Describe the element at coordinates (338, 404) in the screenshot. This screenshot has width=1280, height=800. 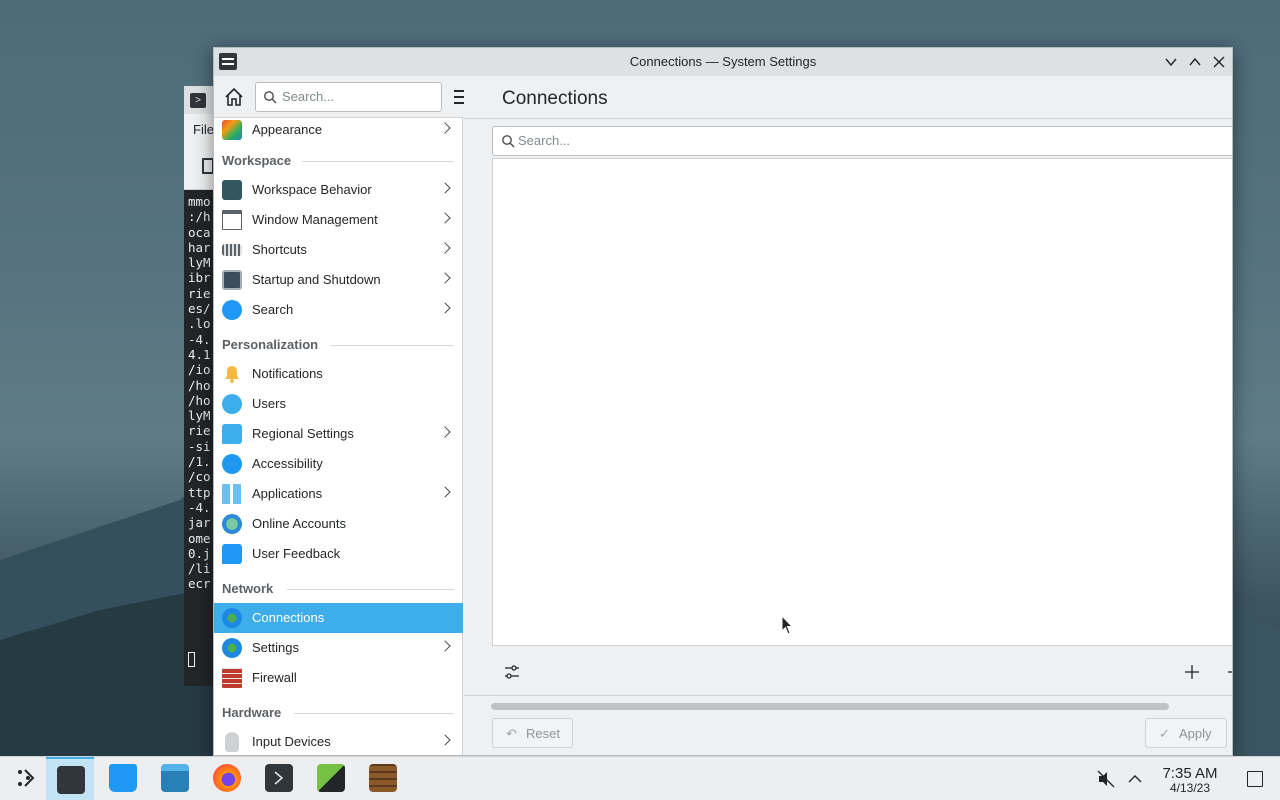
I see `sidebar-item-users: Users` at that location.